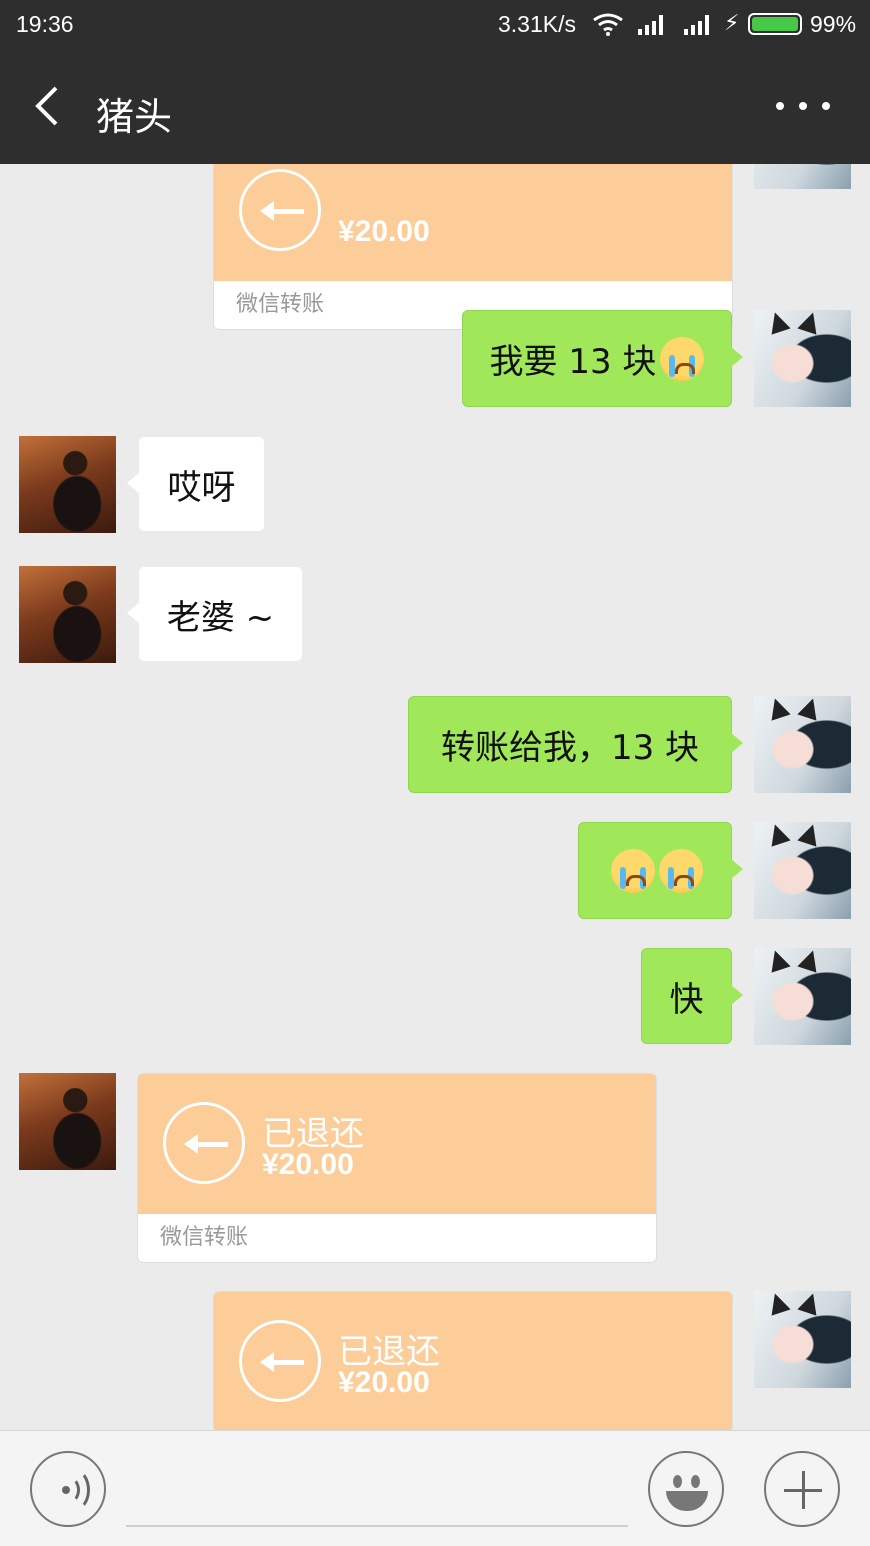 The height and width of the screenshot is (1546, 870). Describe the element at coordinates (50, 106) in the screenshot. I see `chevron-left-icon` at that location.